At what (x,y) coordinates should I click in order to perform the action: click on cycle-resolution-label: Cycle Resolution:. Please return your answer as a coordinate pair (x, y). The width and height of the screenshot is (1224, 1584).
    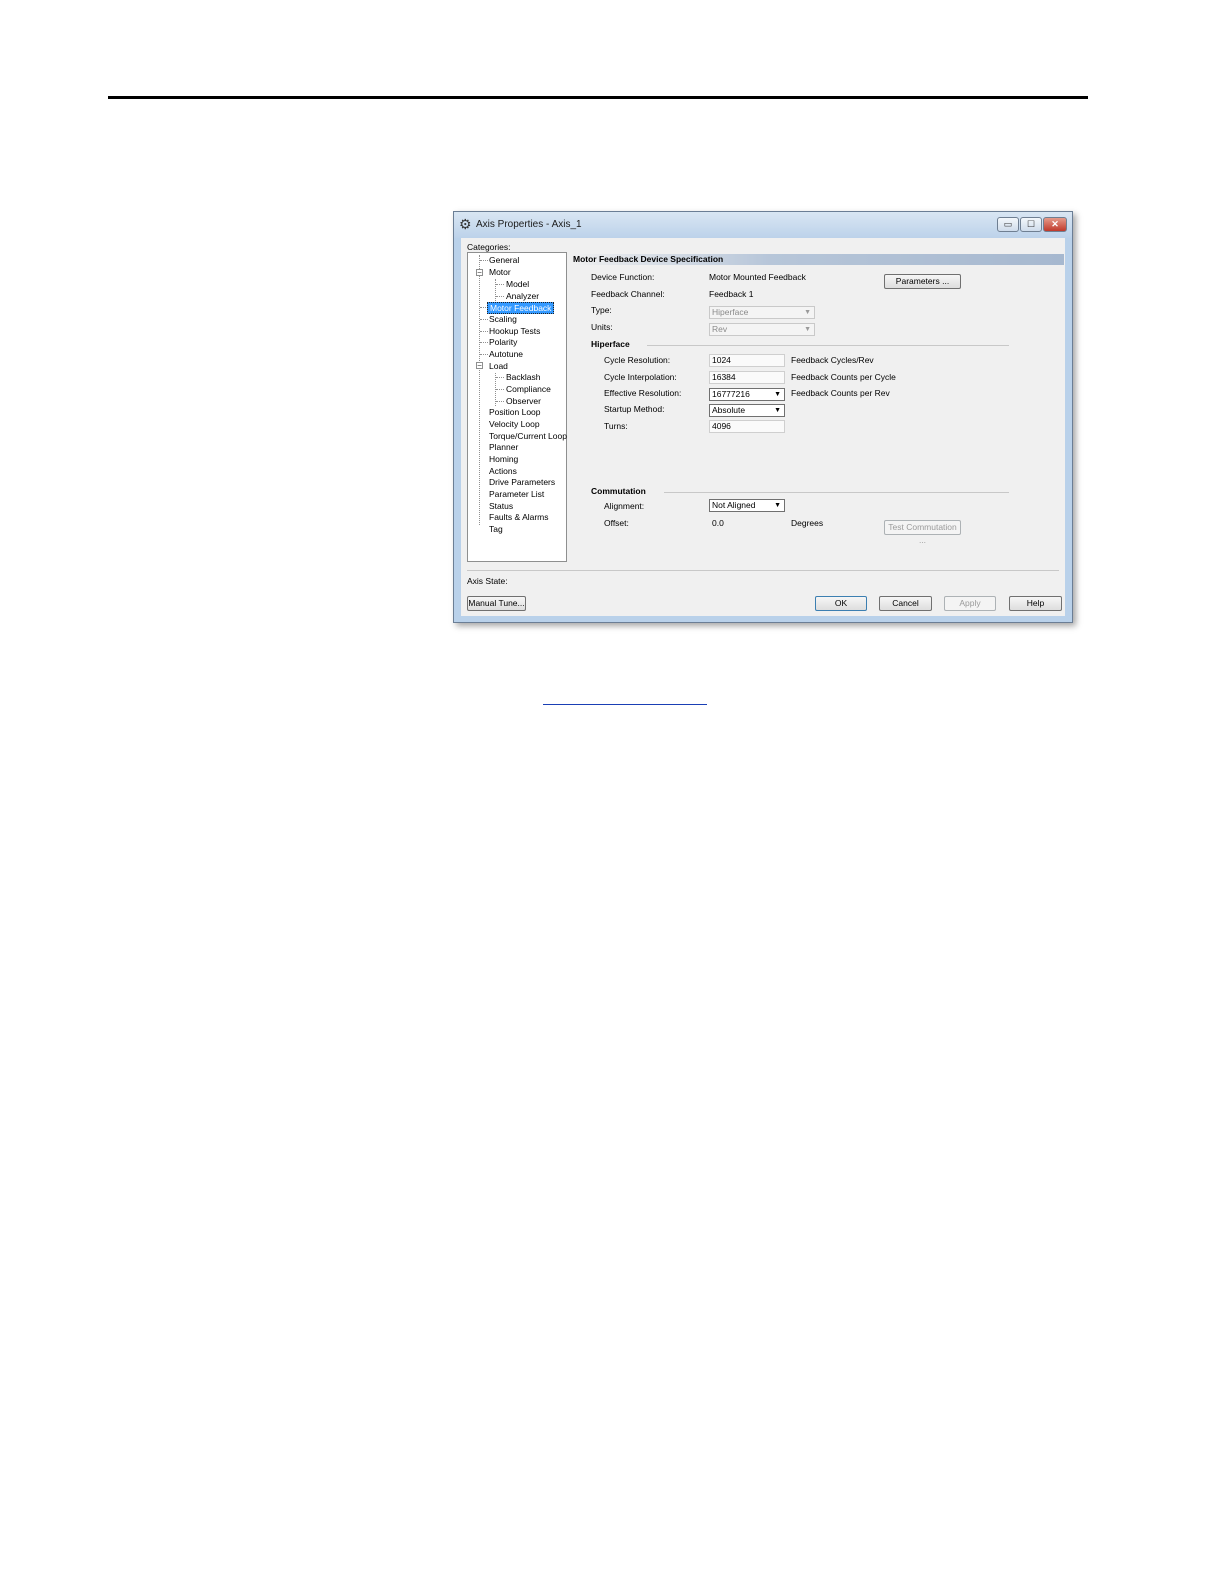
    Looking at the image, I should click on (637, 360).